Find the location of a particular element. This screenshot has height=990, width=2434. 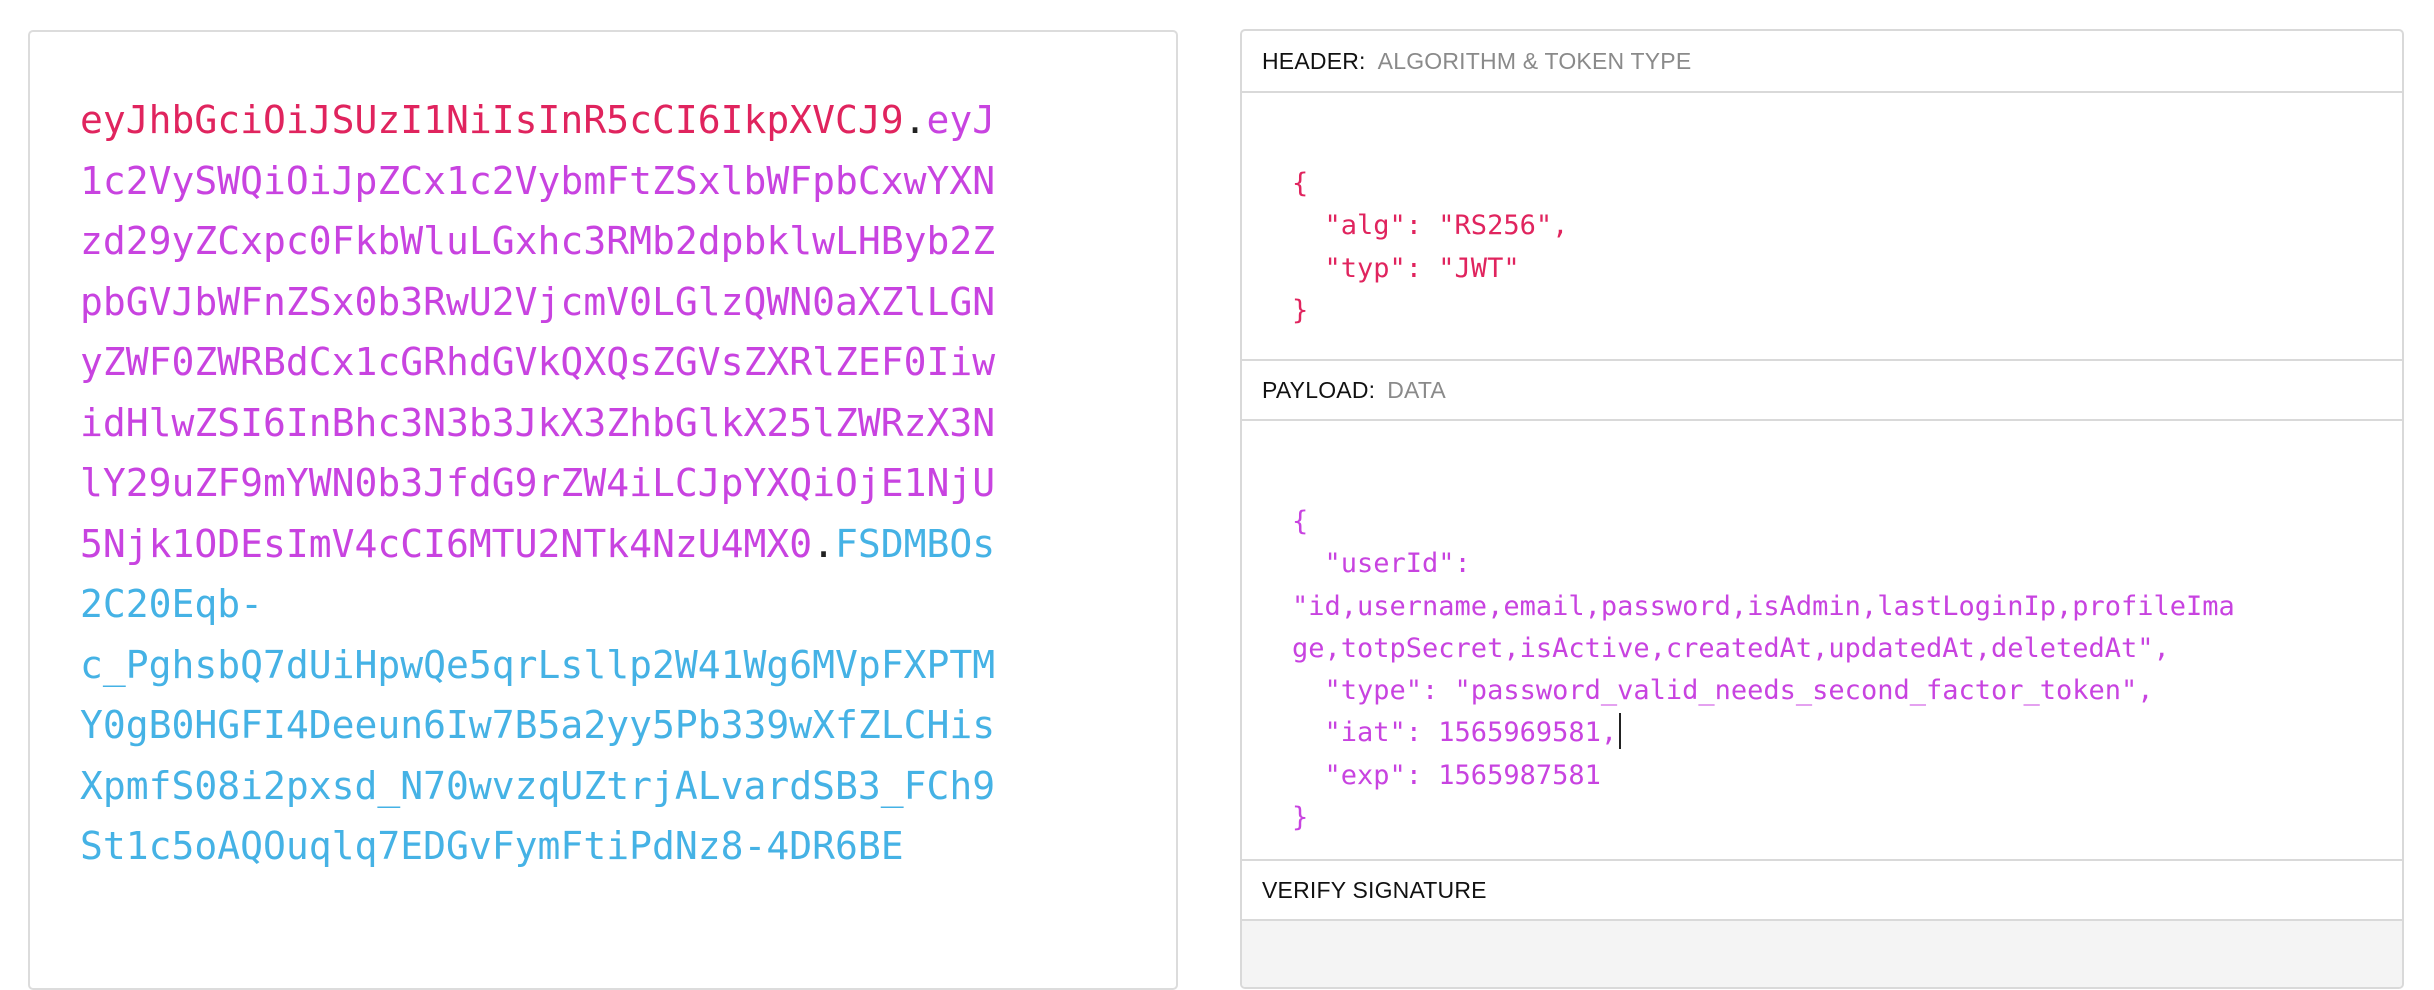

header-section-subtitle: ALGORITHM & TOKEN TYPE is located at coordinates (1534, 60).